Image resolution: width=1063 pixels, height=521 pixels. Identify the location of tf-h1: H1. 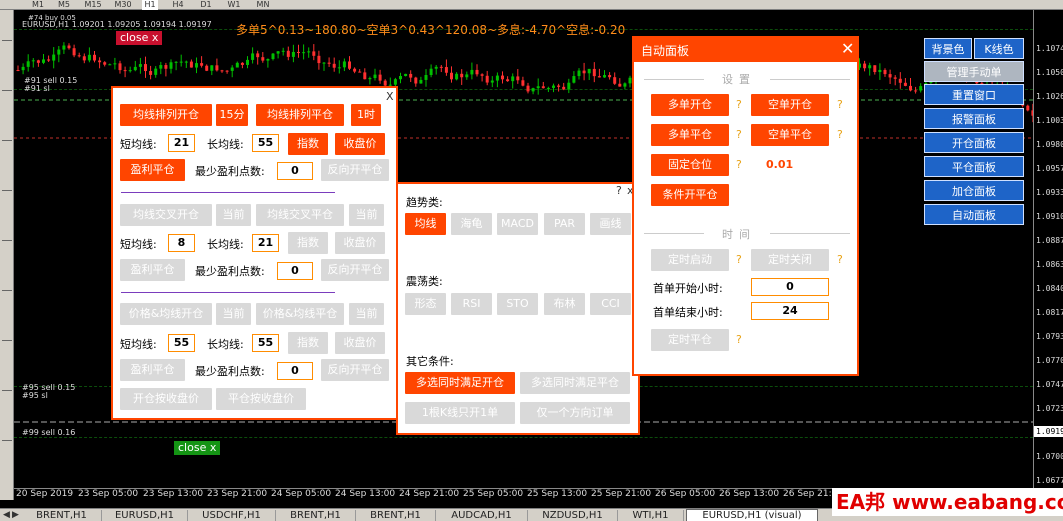
(150, 5).